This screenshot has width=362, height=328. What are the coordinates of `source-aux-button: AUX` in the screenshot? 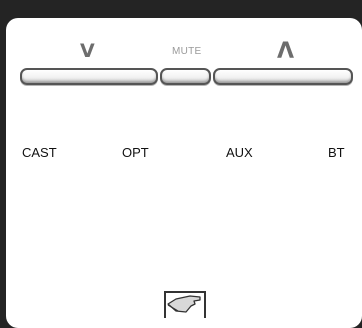 It's located at (239, 152).